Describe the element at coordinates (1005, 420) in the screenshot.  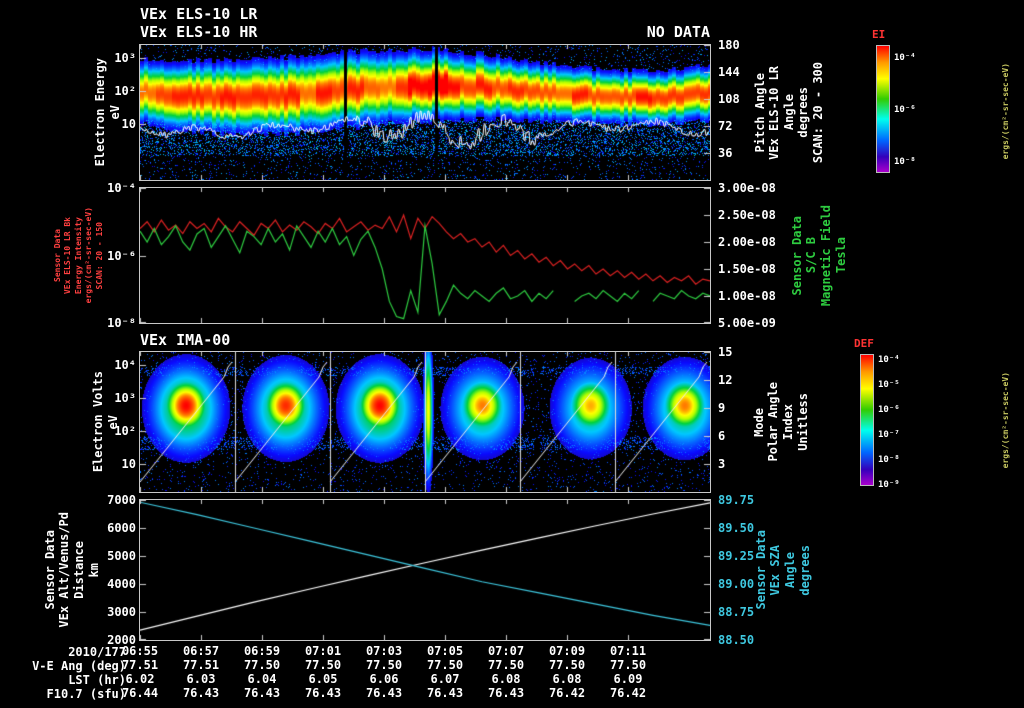
I see `colorbar-def-unit-text: ergs/(cm²-sr-sec-eV)` at that location.